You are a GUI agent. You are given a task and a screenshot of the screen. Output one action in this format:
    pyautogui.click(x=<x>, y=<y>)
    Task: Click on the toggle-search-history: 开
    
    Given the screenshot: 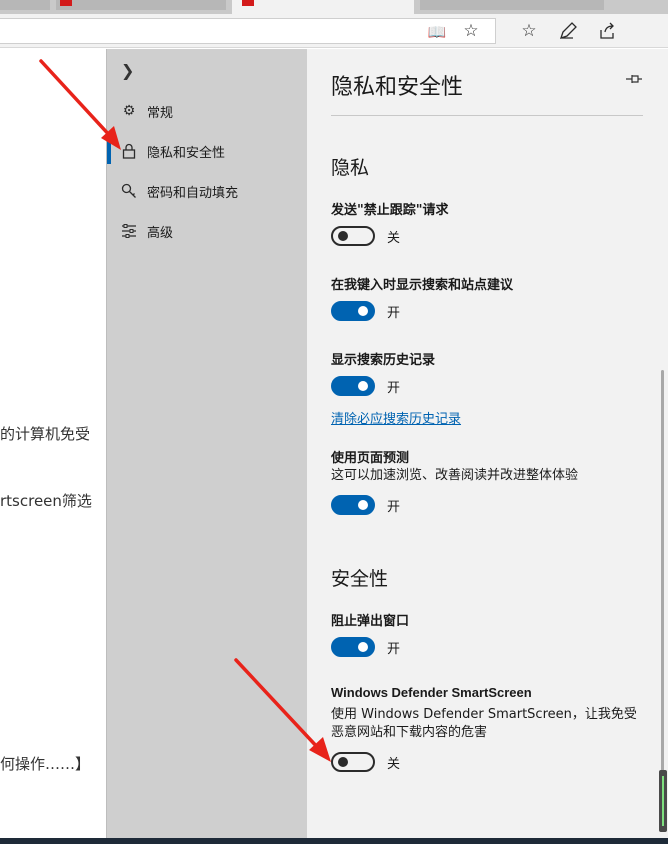 What is the action you would take?
    pyautogui.click(x=365, y=386)
    